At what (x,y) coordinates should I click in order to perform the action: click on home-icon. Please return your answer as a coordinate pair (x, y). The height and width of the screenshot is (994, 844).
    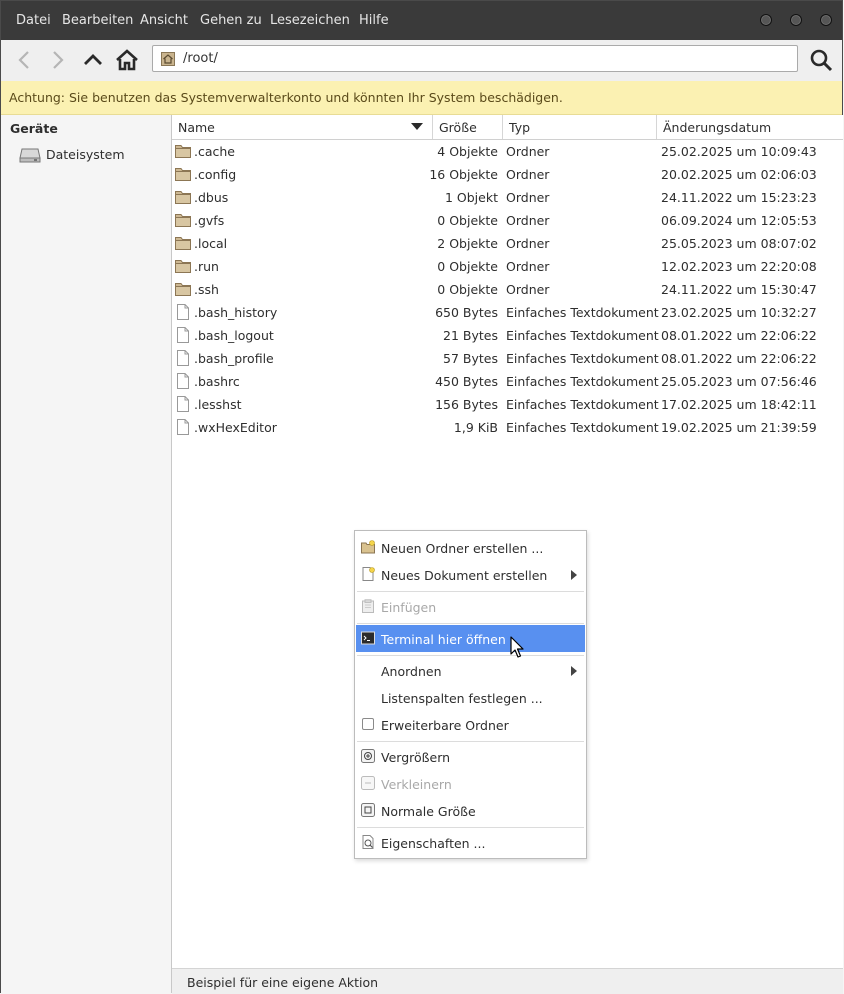
    Looking at the image, I should click on (127, 60).